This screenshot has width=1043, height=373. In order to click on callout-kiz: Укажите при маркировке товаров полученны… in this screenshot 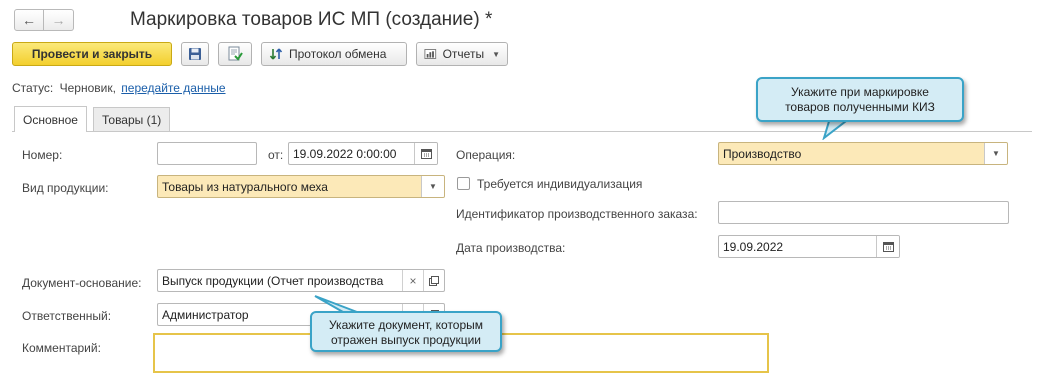, I will do `click(860, 99)`.